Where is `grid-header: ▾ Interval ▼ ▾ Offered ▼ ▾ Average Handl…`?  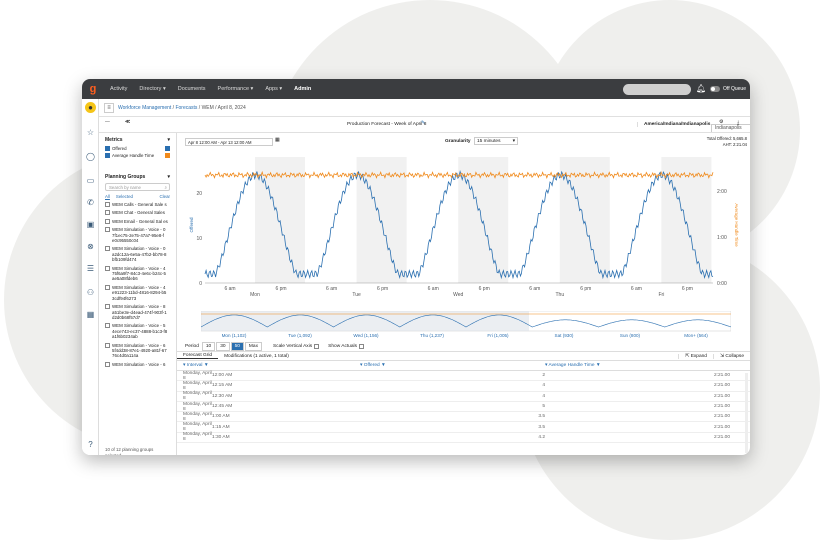 grid-header: ▾ Interval ▼ ▾ Offered ▼ ▾ Average Handl… is located at coordinates (463, 366).